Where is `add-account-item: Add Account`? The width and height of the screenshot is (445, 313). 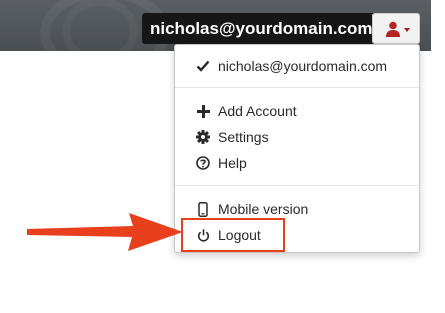
add-account-item: Add Account is located at coordinates (246, 111).